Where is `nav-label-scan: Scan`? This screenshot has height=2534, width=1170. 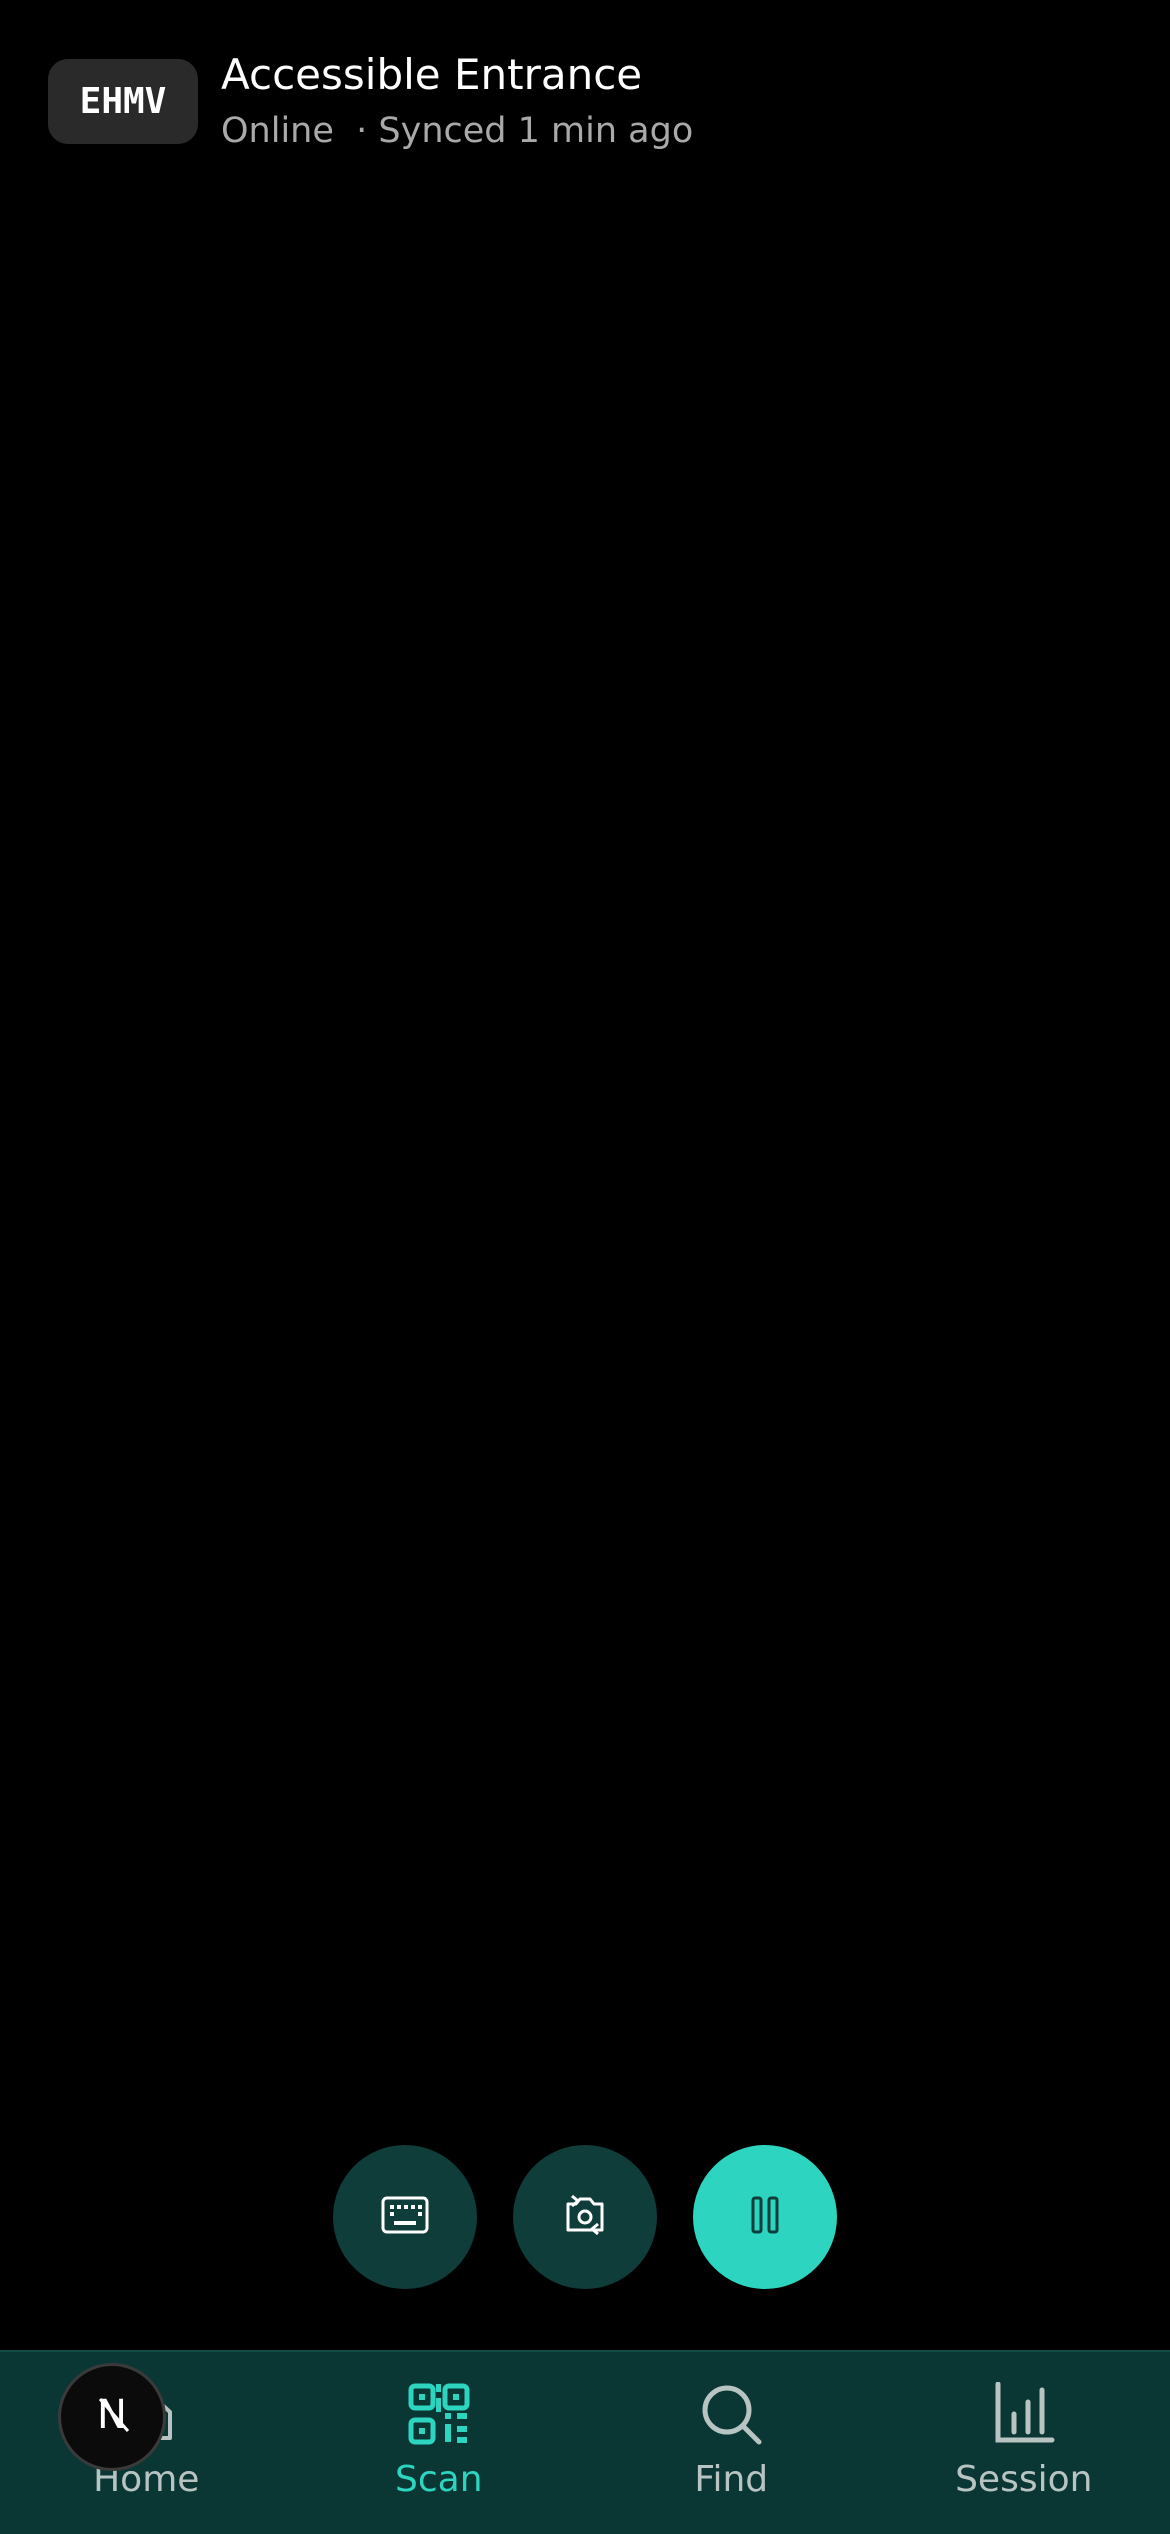 nav-label-scan: Scan is located at coordinates (439, 2480).